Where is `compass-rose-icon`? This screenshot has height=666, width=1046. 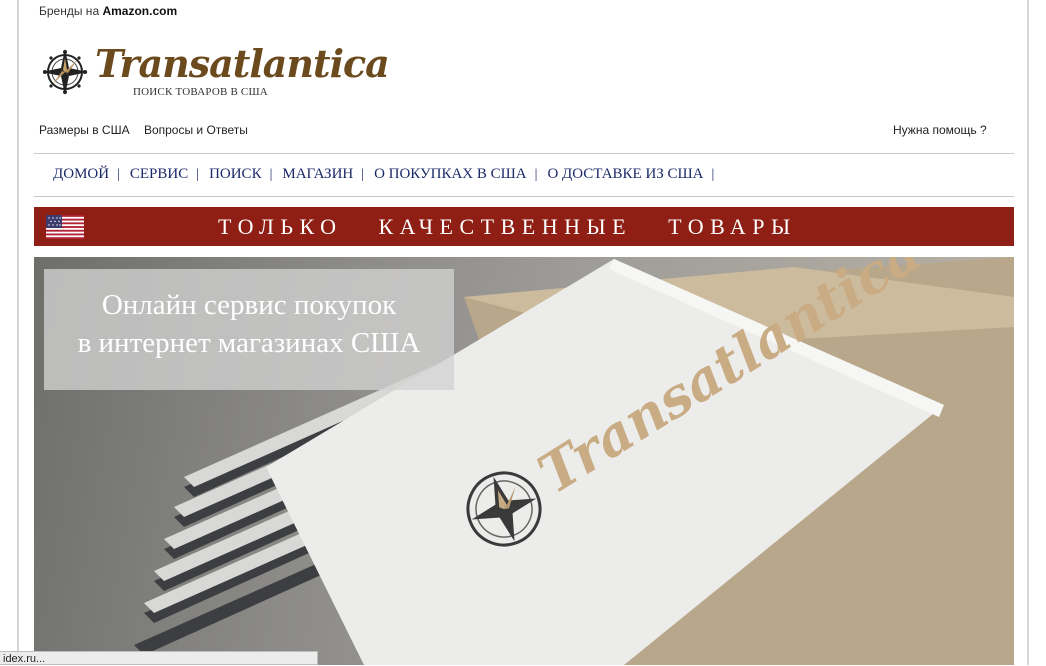 compass-rose-icon is located at coordinates (65, 72).